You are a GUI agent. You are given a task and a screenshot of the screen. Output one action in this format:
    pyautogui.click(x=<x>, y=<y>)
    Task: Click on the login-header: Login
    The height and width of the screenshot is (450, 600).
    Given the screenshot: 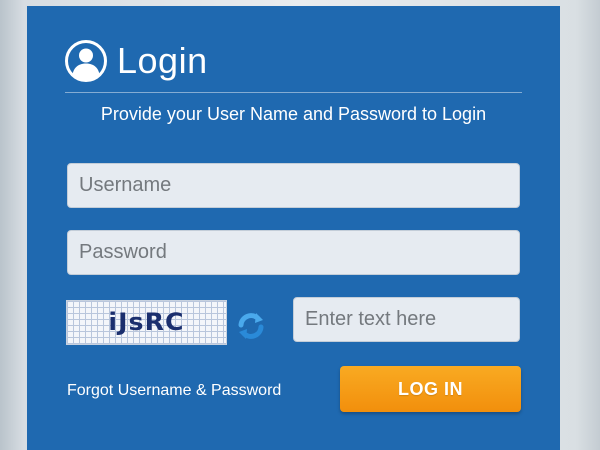 What is the action you would take?
    pyautogui.click(x=136, y=61)
    